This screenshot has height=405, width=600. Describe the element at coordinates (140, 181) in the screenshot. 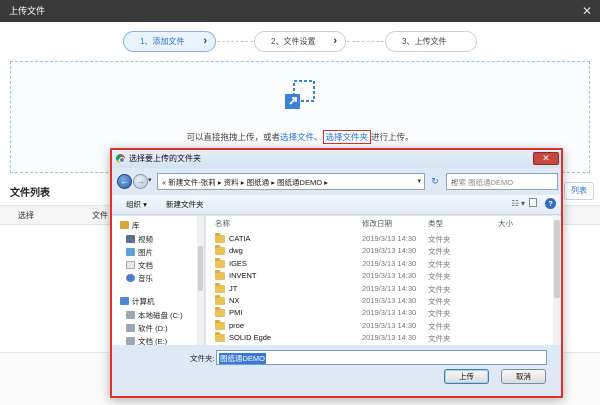

I see `forward-button: →` at that location.